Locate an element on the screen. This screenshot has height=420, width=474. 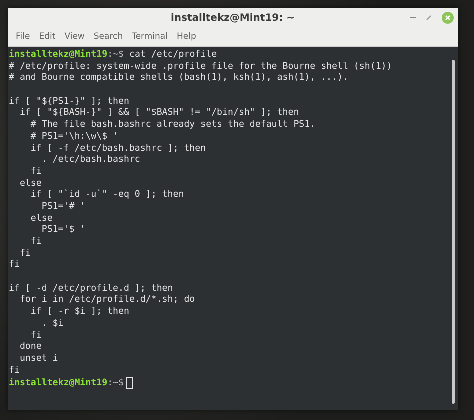
output-line: PS1='# ' is located at coordinates (63, 208).